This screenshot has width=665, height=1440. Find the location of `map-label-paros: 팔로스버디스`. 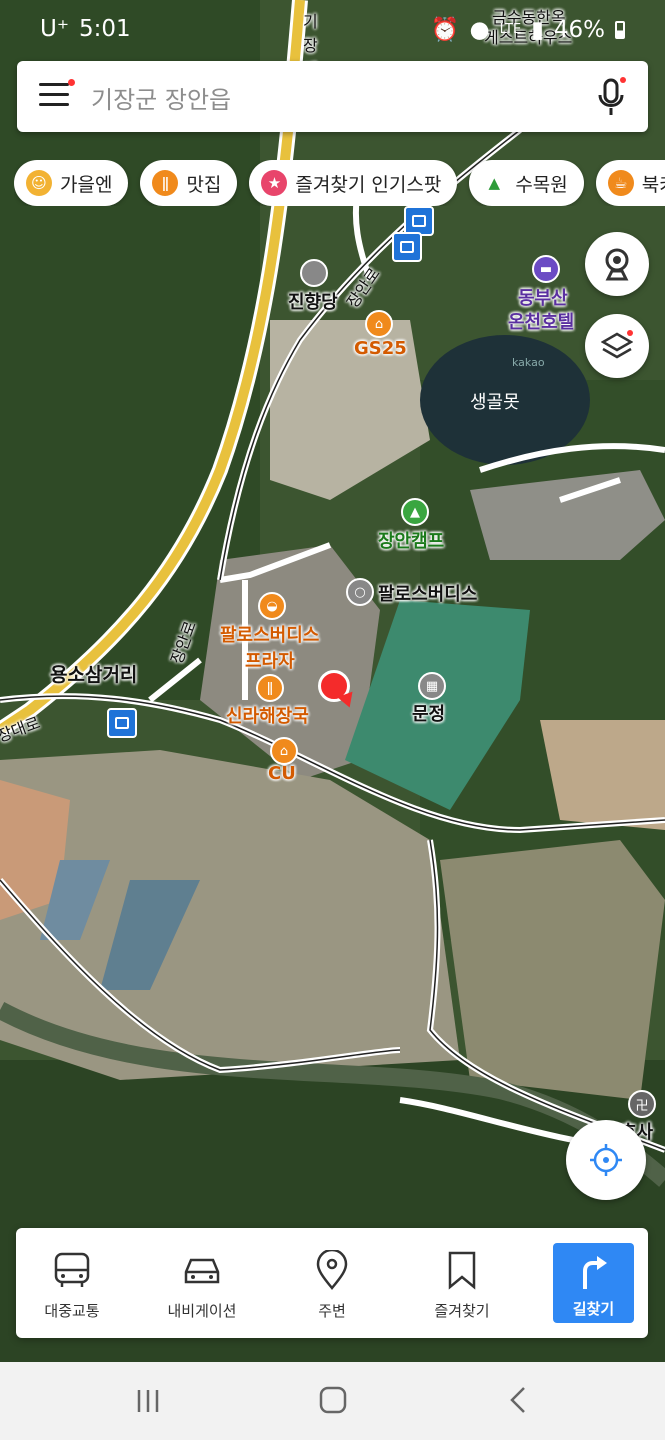

map-label-paros: 팔로스버디스 is located at coordinates (427, 593).